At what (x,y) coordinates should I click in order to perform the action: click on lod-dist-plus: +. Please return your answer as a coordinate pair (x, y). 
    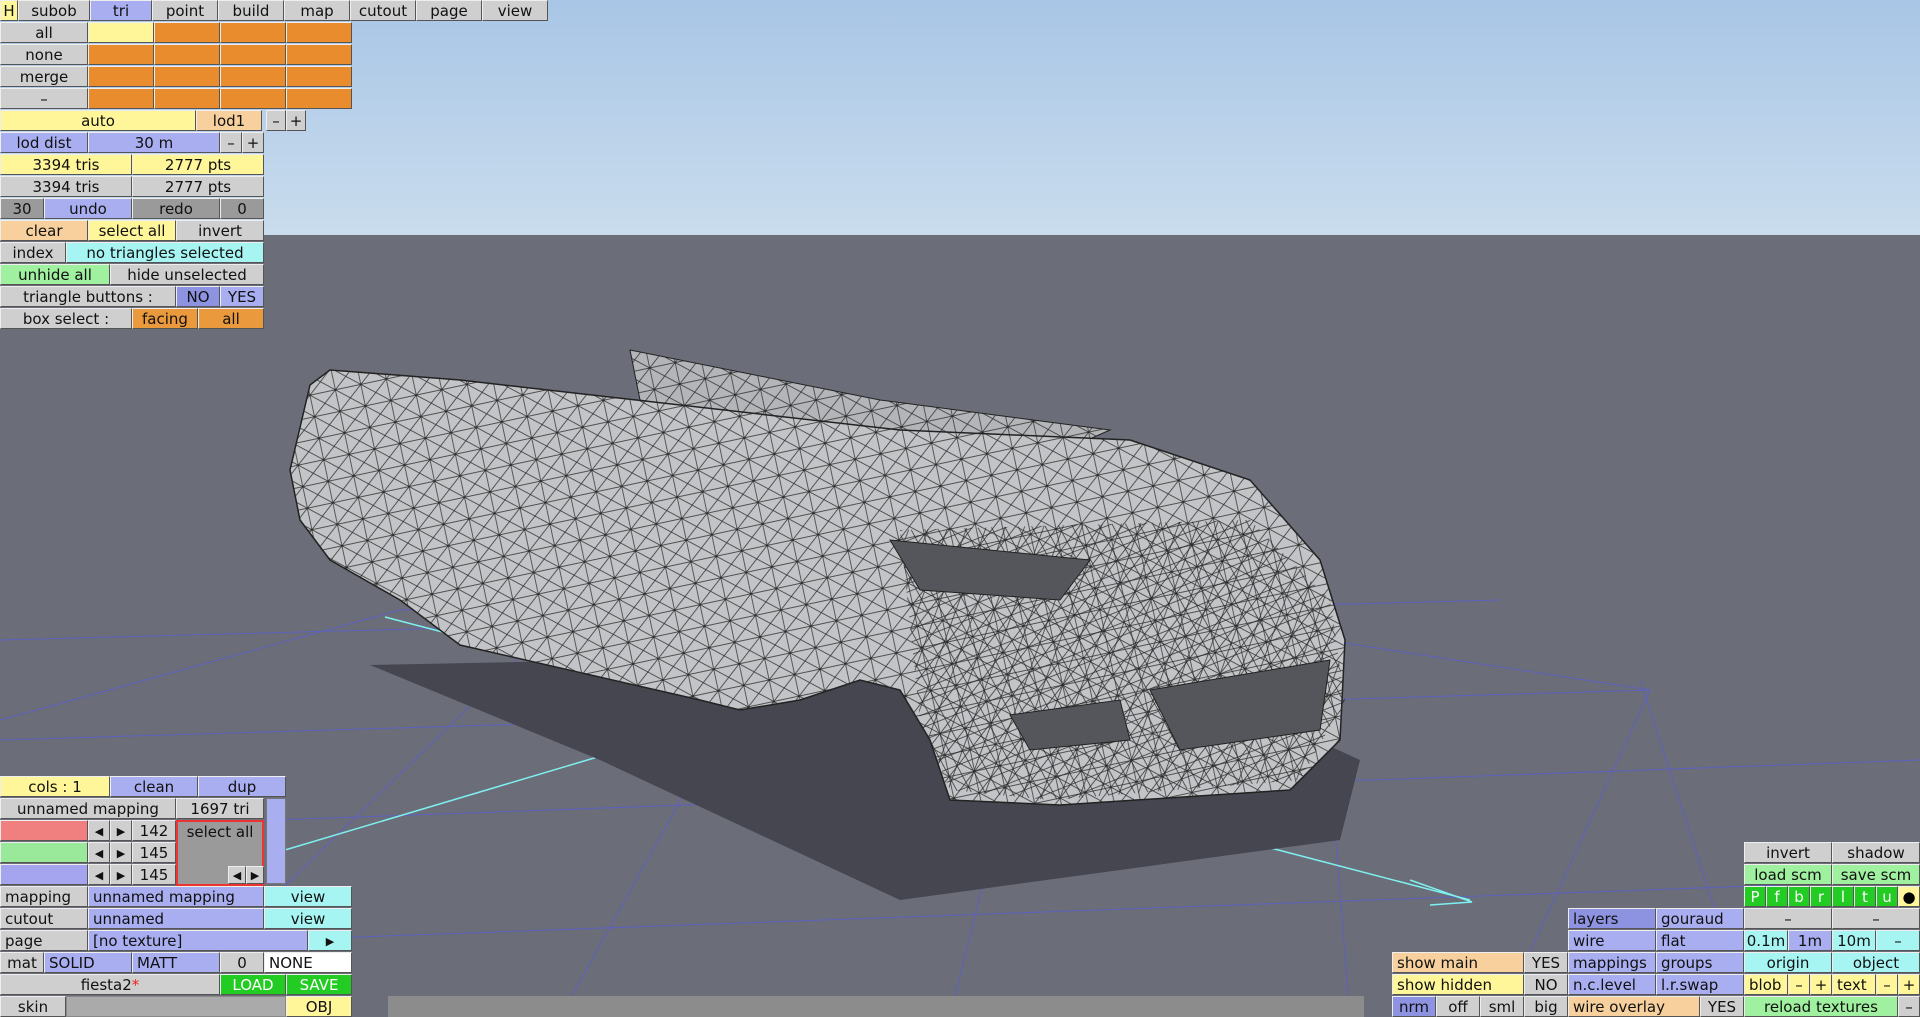
    Looking at the image, I should click on (253, 142).